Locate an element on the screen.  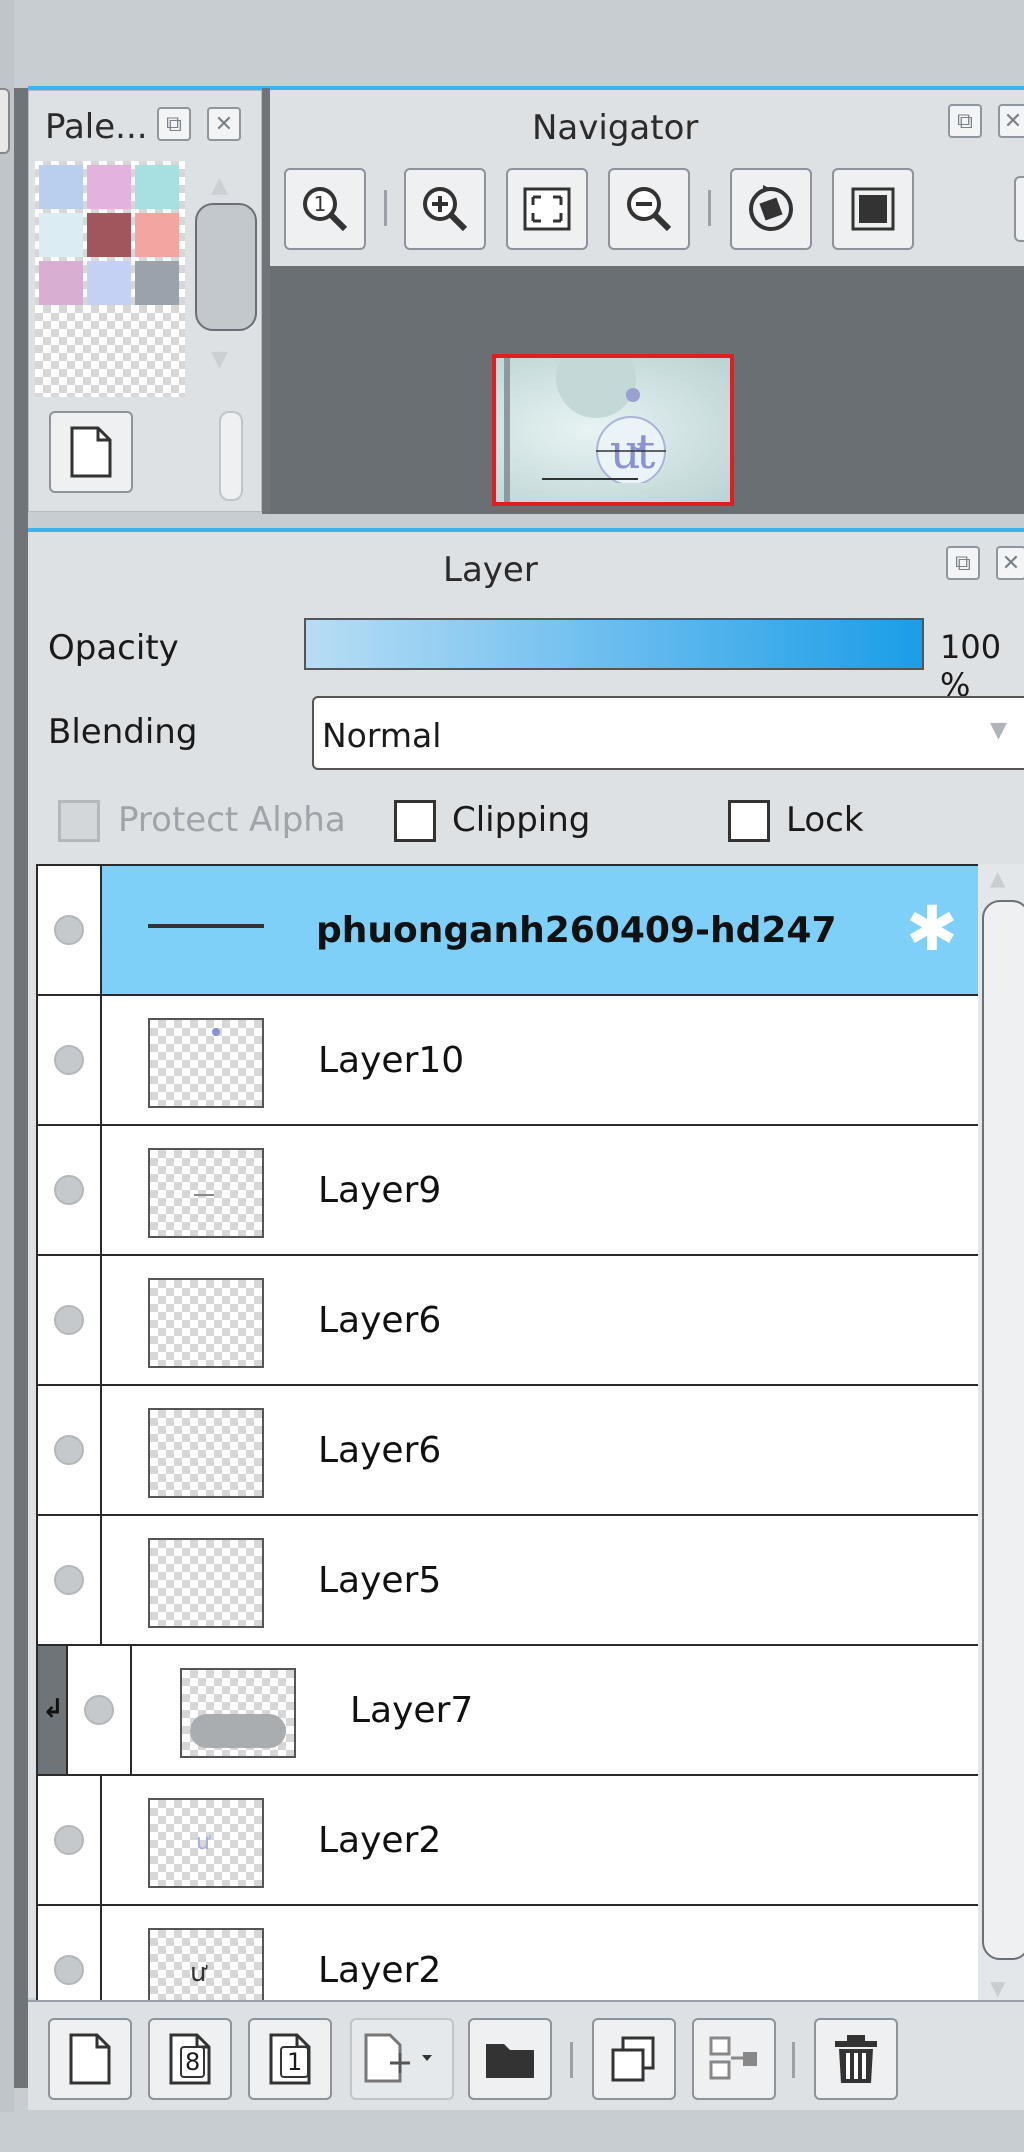
lock-checkbox is located at coordinates (749, 821).